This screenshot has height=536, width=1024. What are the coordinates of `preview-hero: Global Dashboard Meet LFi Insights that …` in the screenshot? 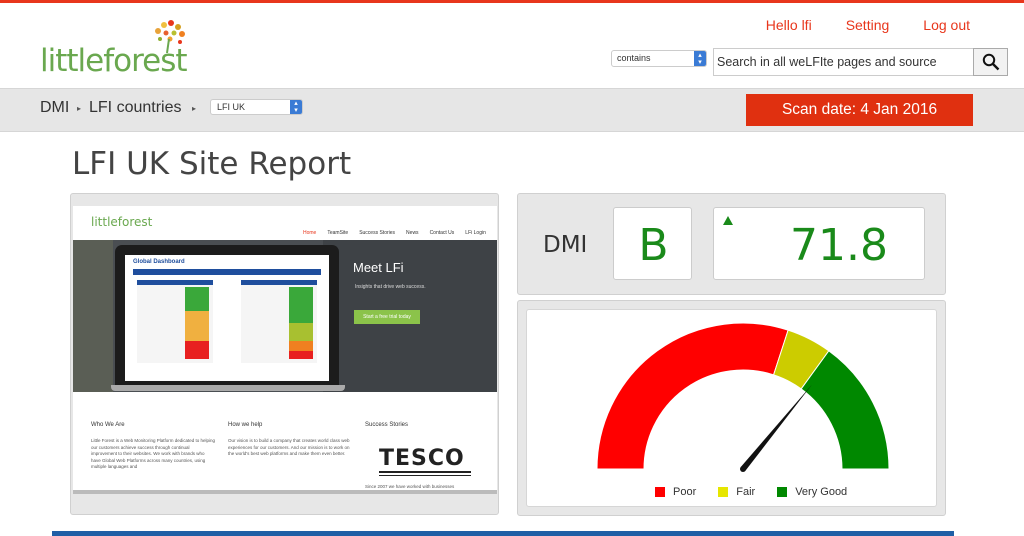 It's located at (285, 316).